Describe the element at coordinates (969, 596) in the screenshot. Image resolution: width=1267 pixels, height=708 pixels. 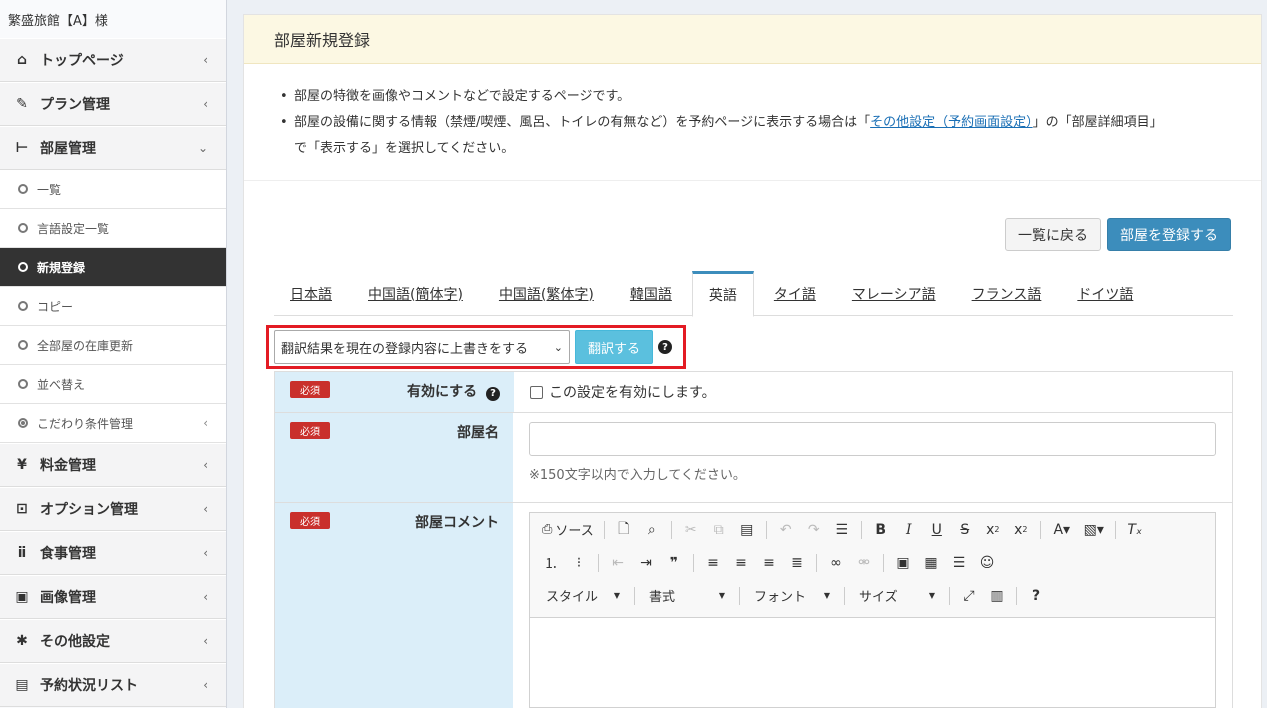
I see `maximize-icon: ⤢` at that location.